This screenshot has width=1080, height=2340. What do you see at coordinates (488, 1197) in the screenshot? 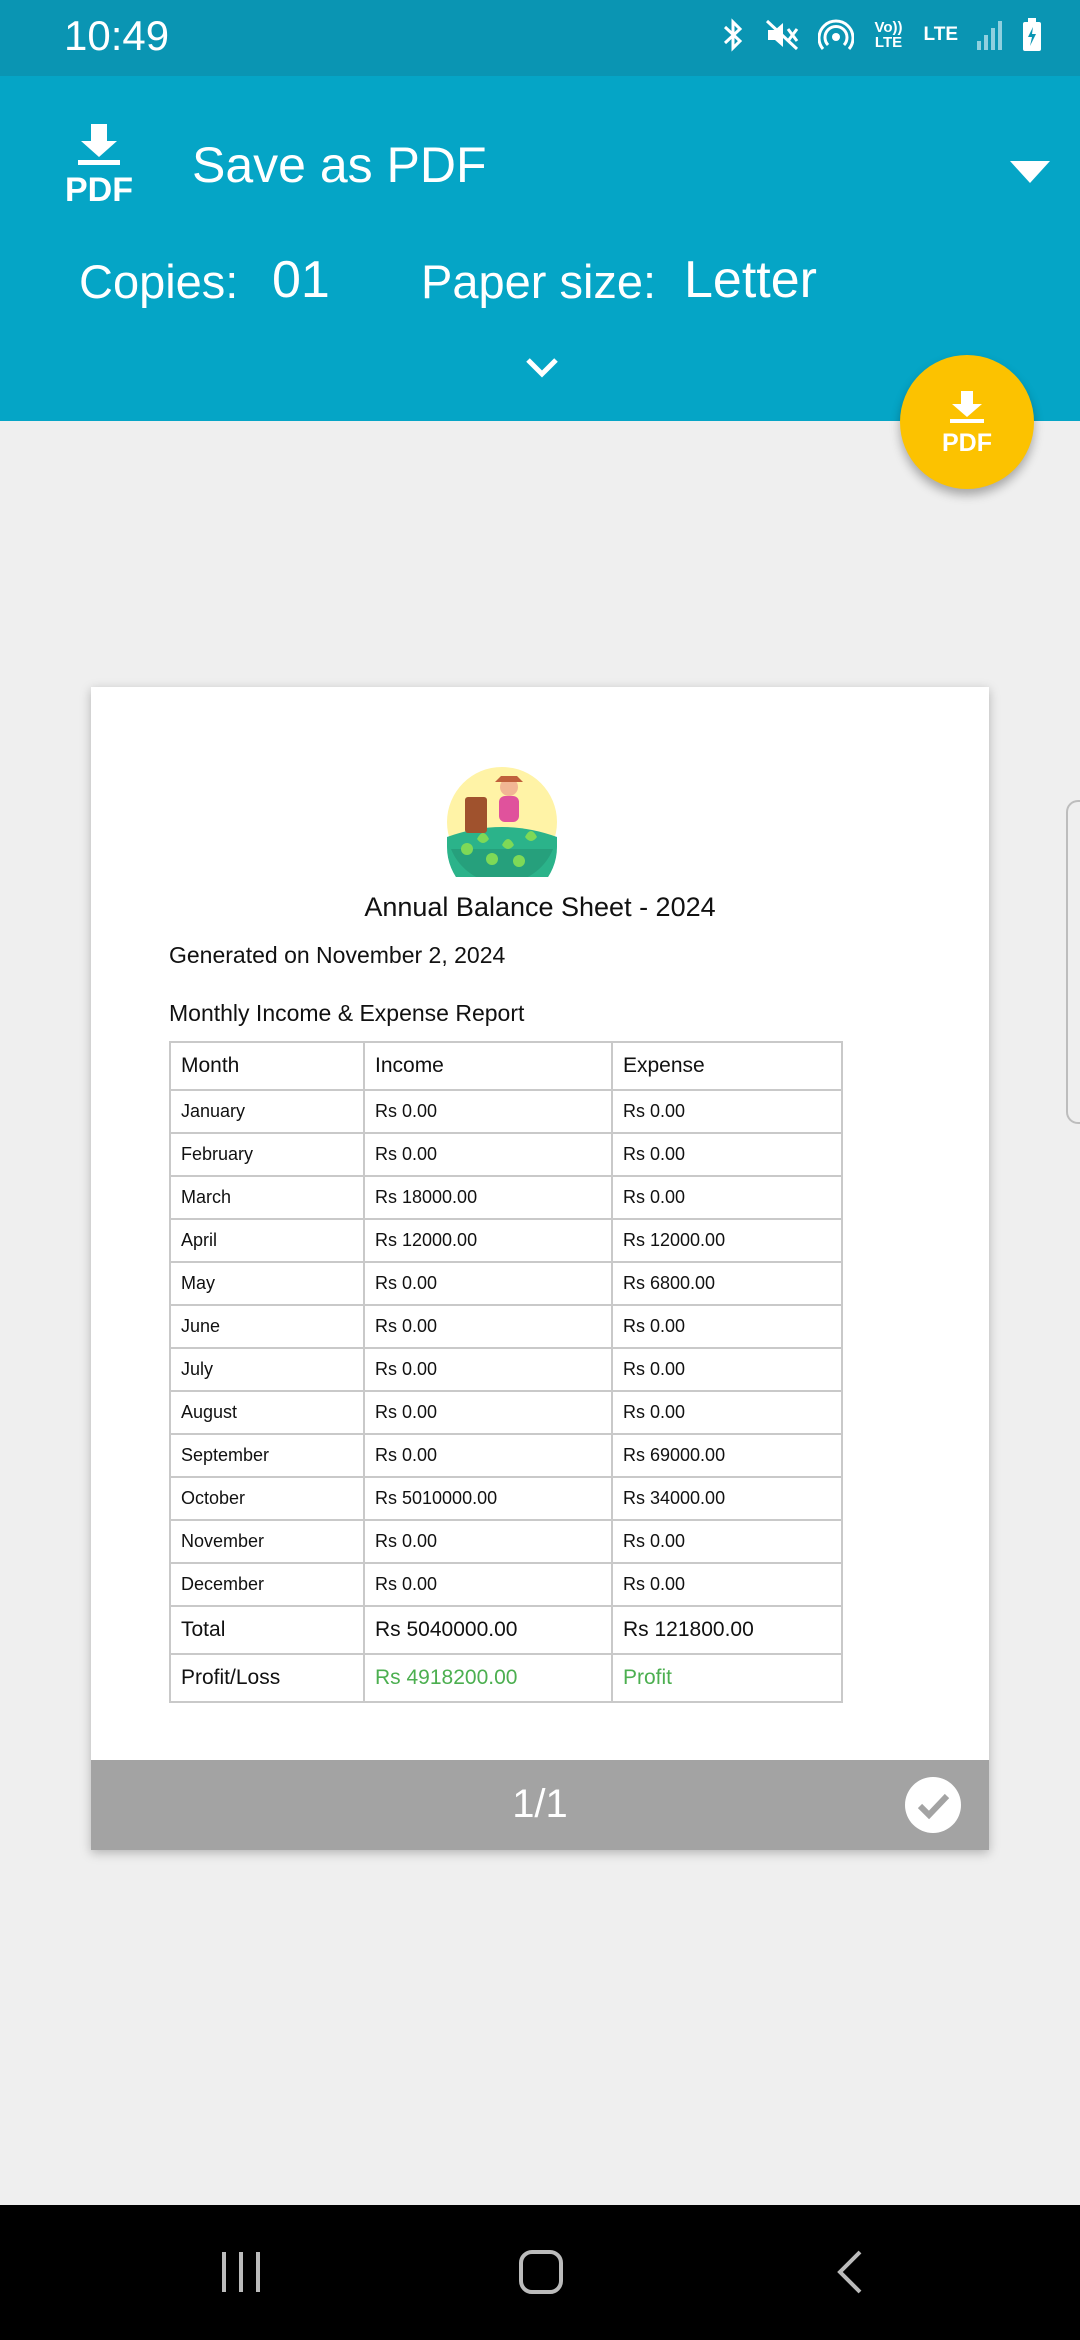
I see `income-cell: Rs 18000.00` at bounding box center [488, 1197].